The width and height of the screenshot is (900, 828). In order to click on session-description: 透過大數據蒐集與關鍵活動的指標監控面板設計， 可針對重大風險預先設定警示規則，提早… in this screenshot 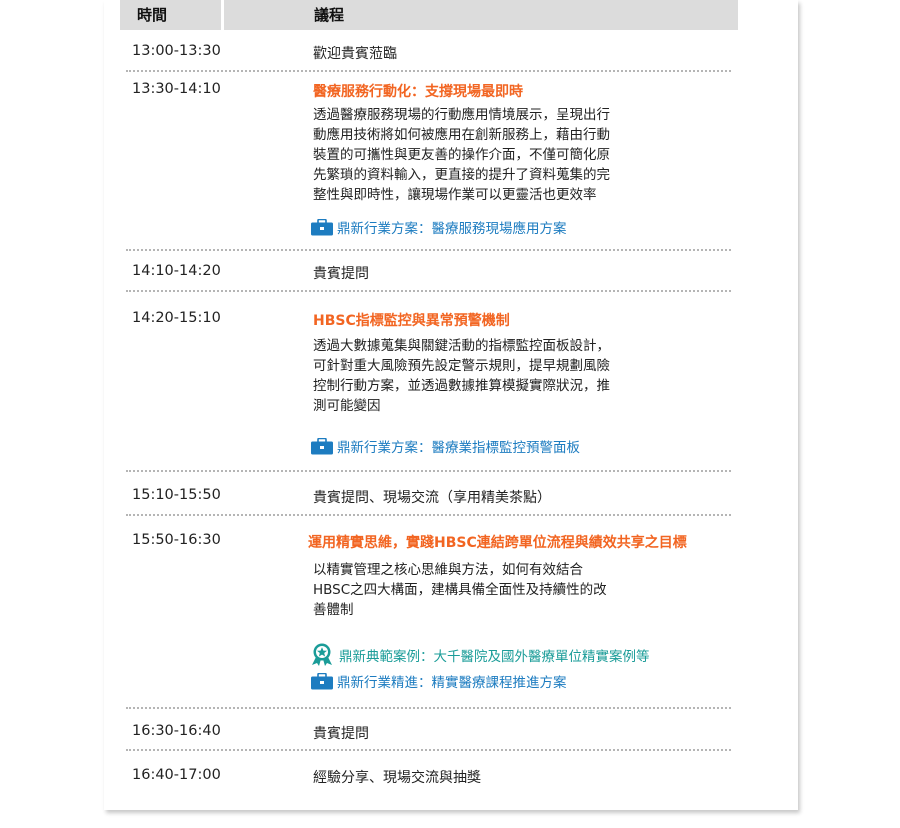, I will do `click(461, 376)`.